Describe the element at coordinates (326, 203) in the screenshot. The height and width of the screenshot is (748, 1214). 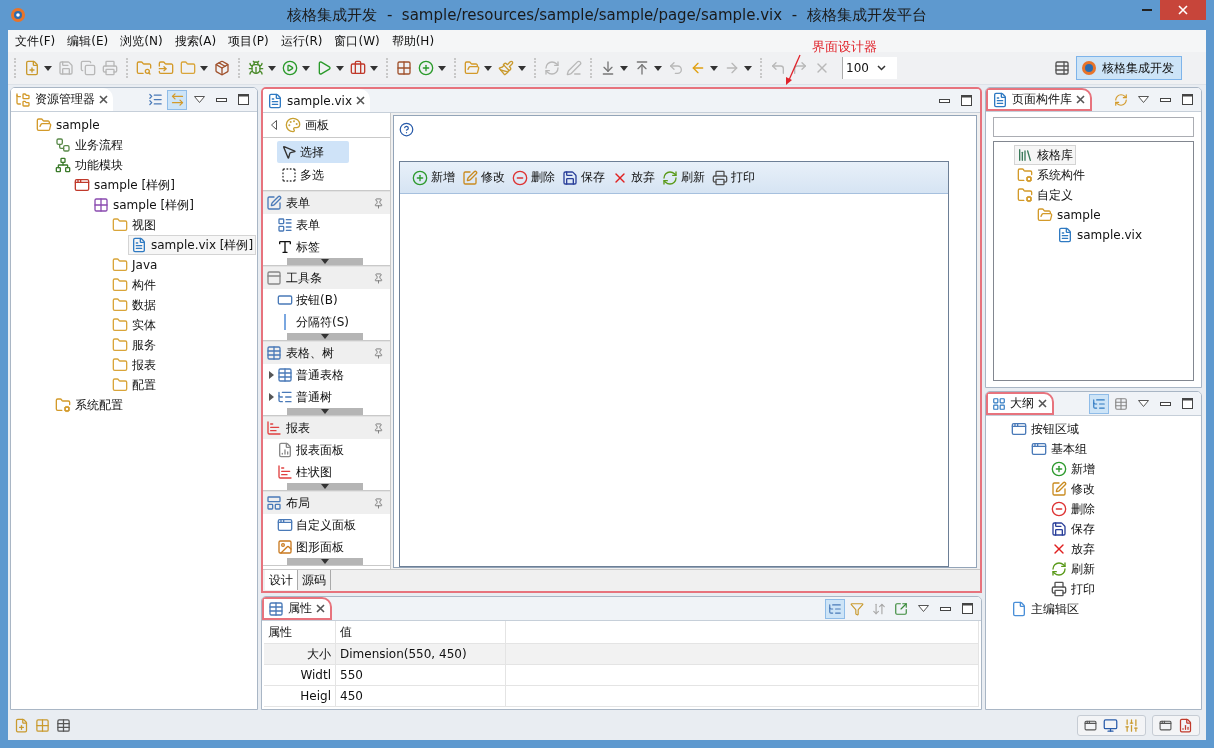
I see `palette-drawer: 表单` at that location.